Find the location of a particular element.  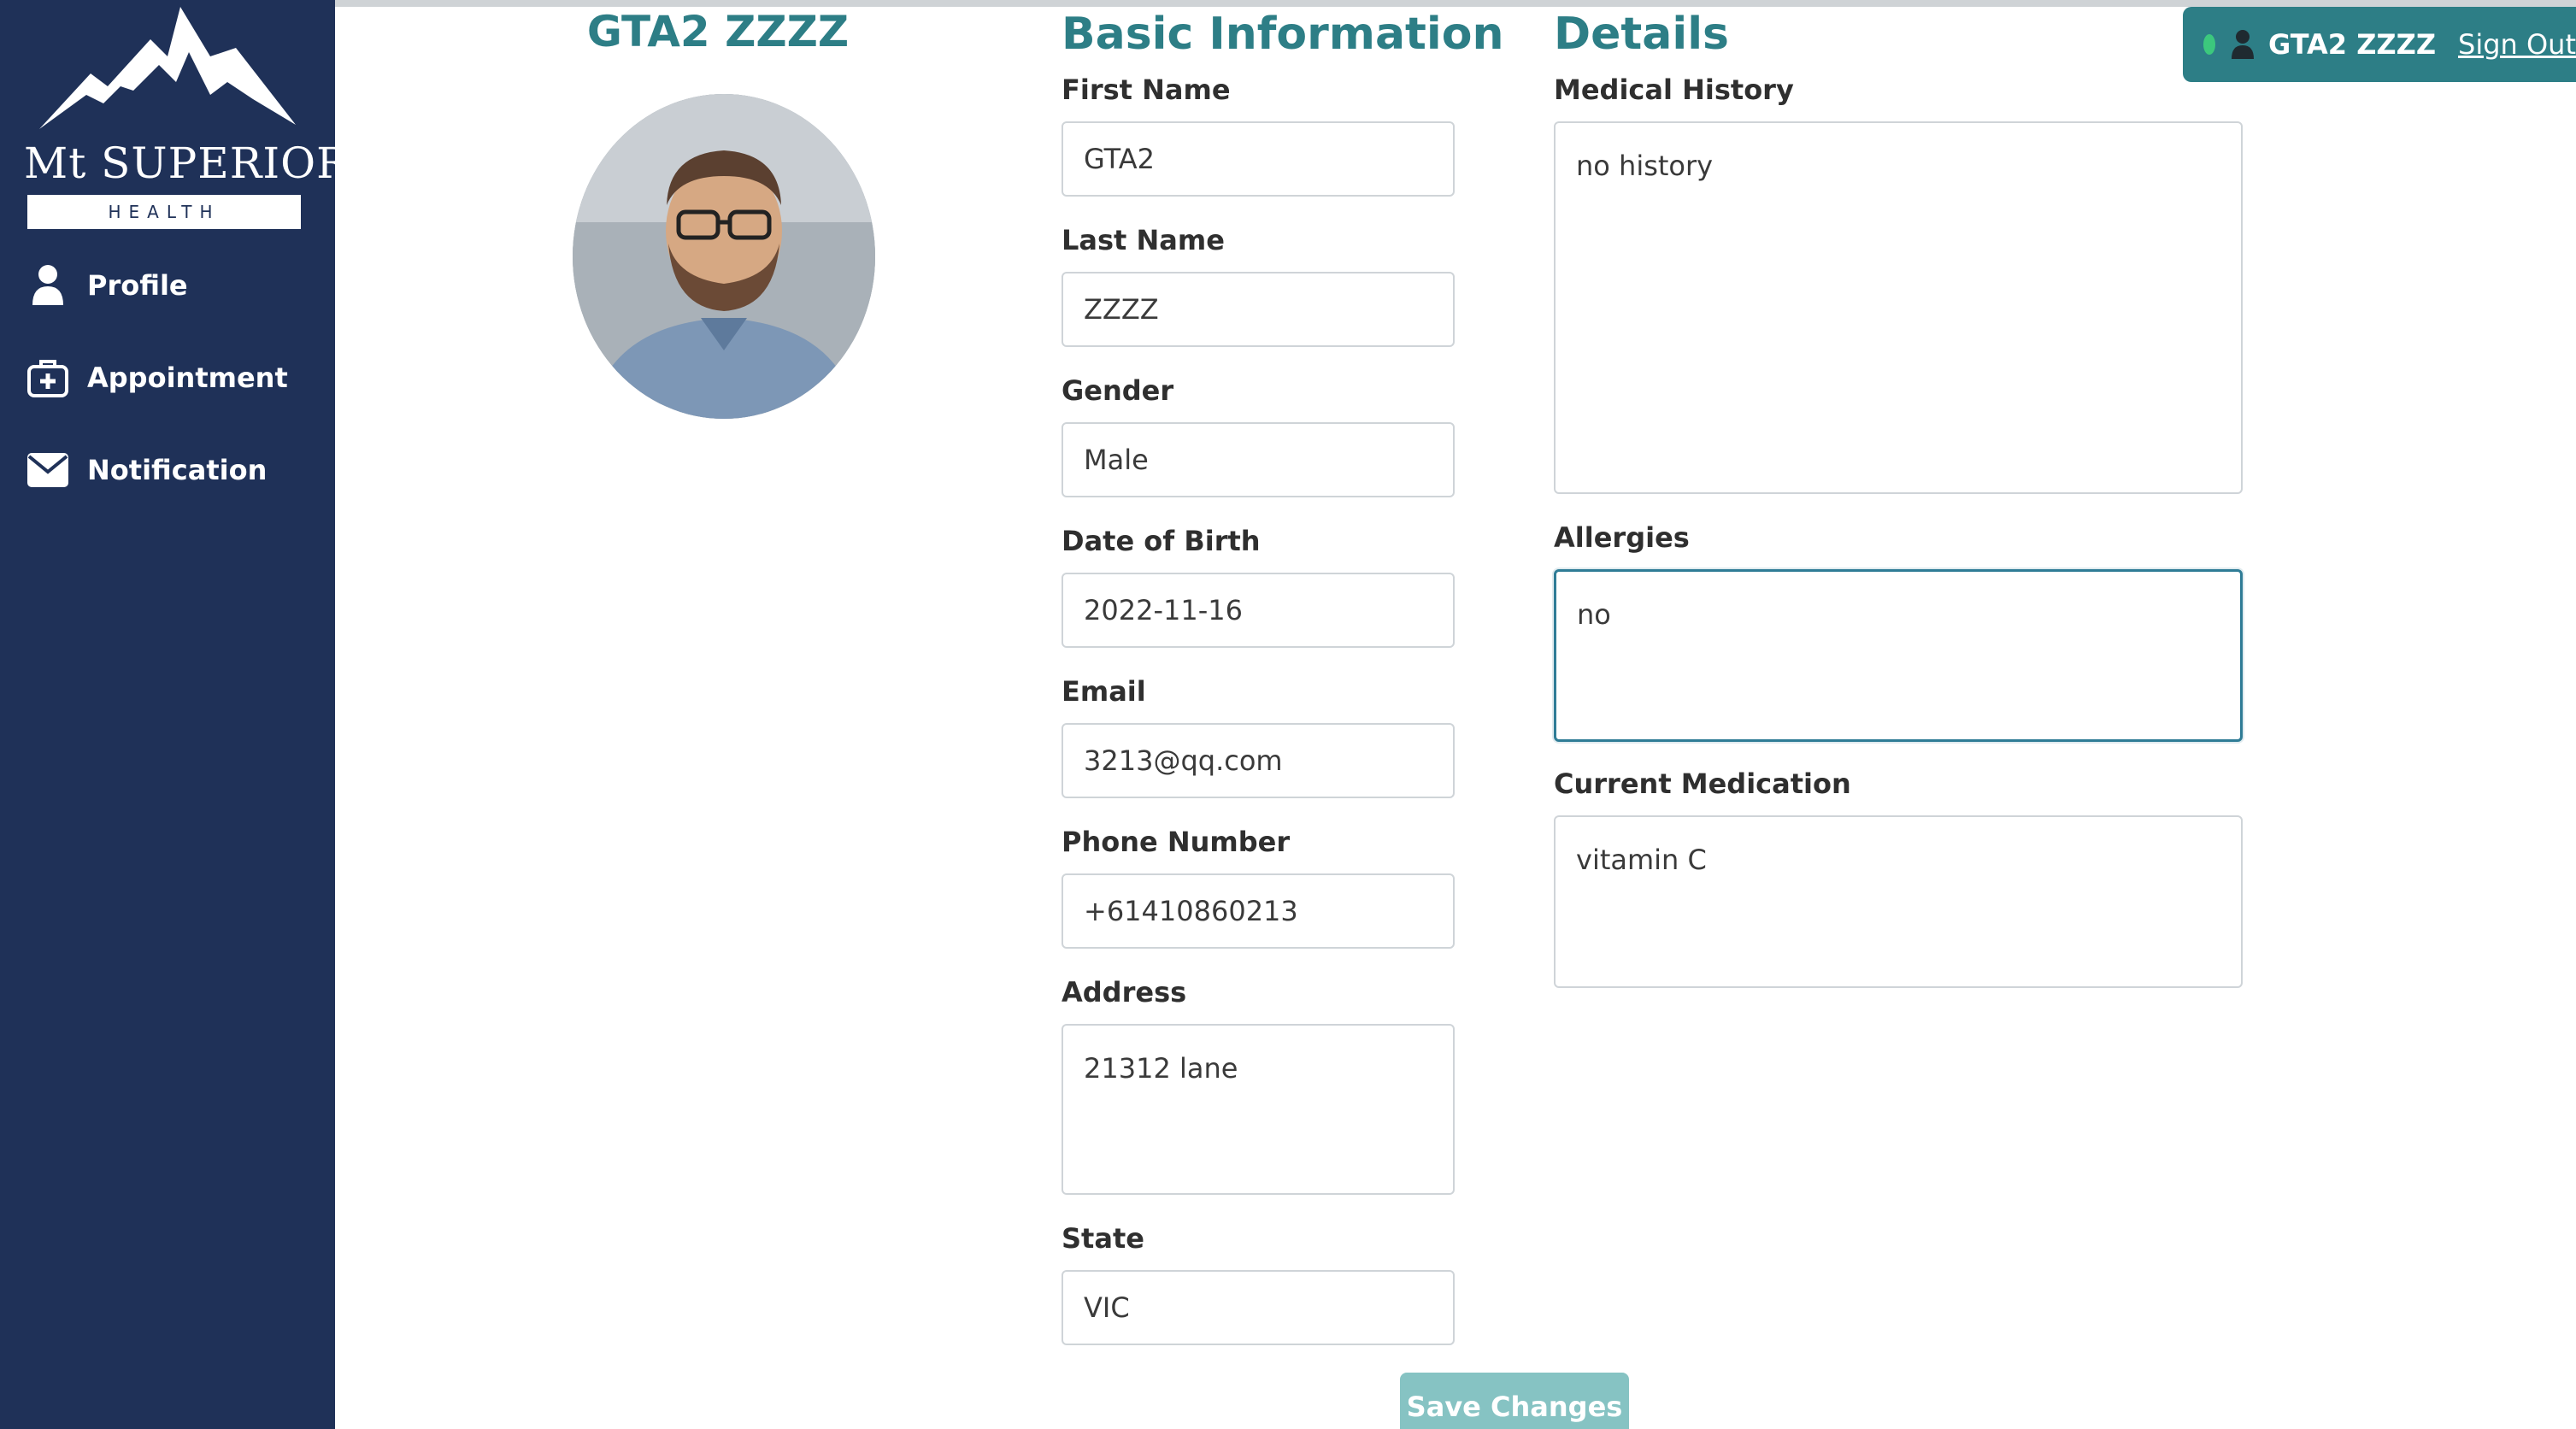

user-photo-icon is located at coordinates (724, 256).